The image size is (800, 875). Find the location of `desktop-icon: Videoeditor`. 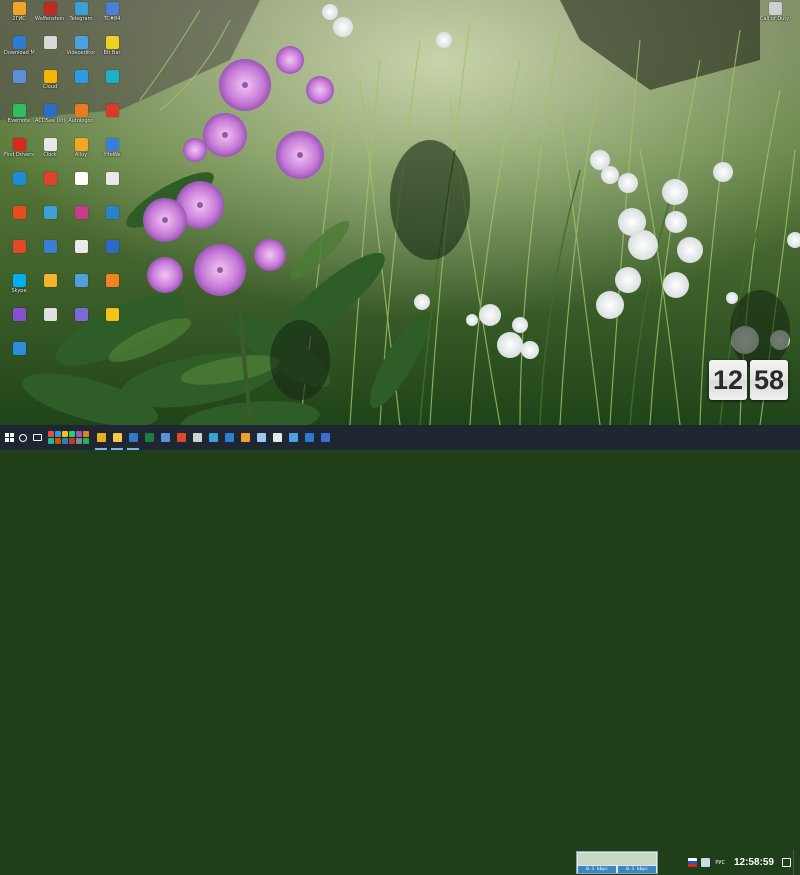

desktop-icon: Videoeditor is located at coordinates (81, 53).